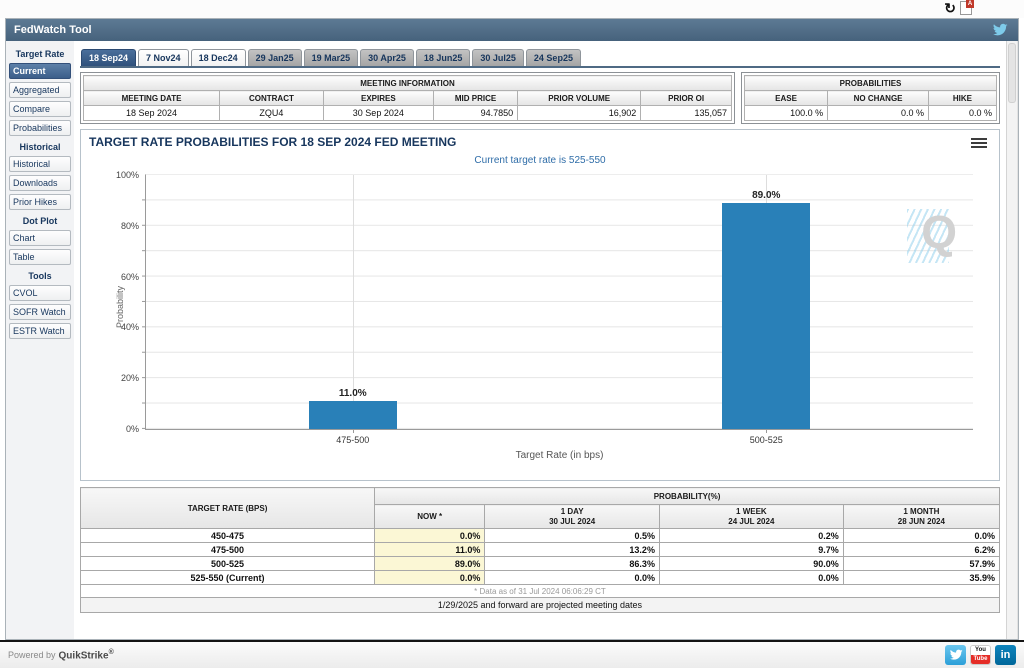 The height and width of the screenshot is (668, 1024). Describe the element at coordinates (751, 511) in the screenshot. I see `col-week-line1: 1 WEEK` at that location.